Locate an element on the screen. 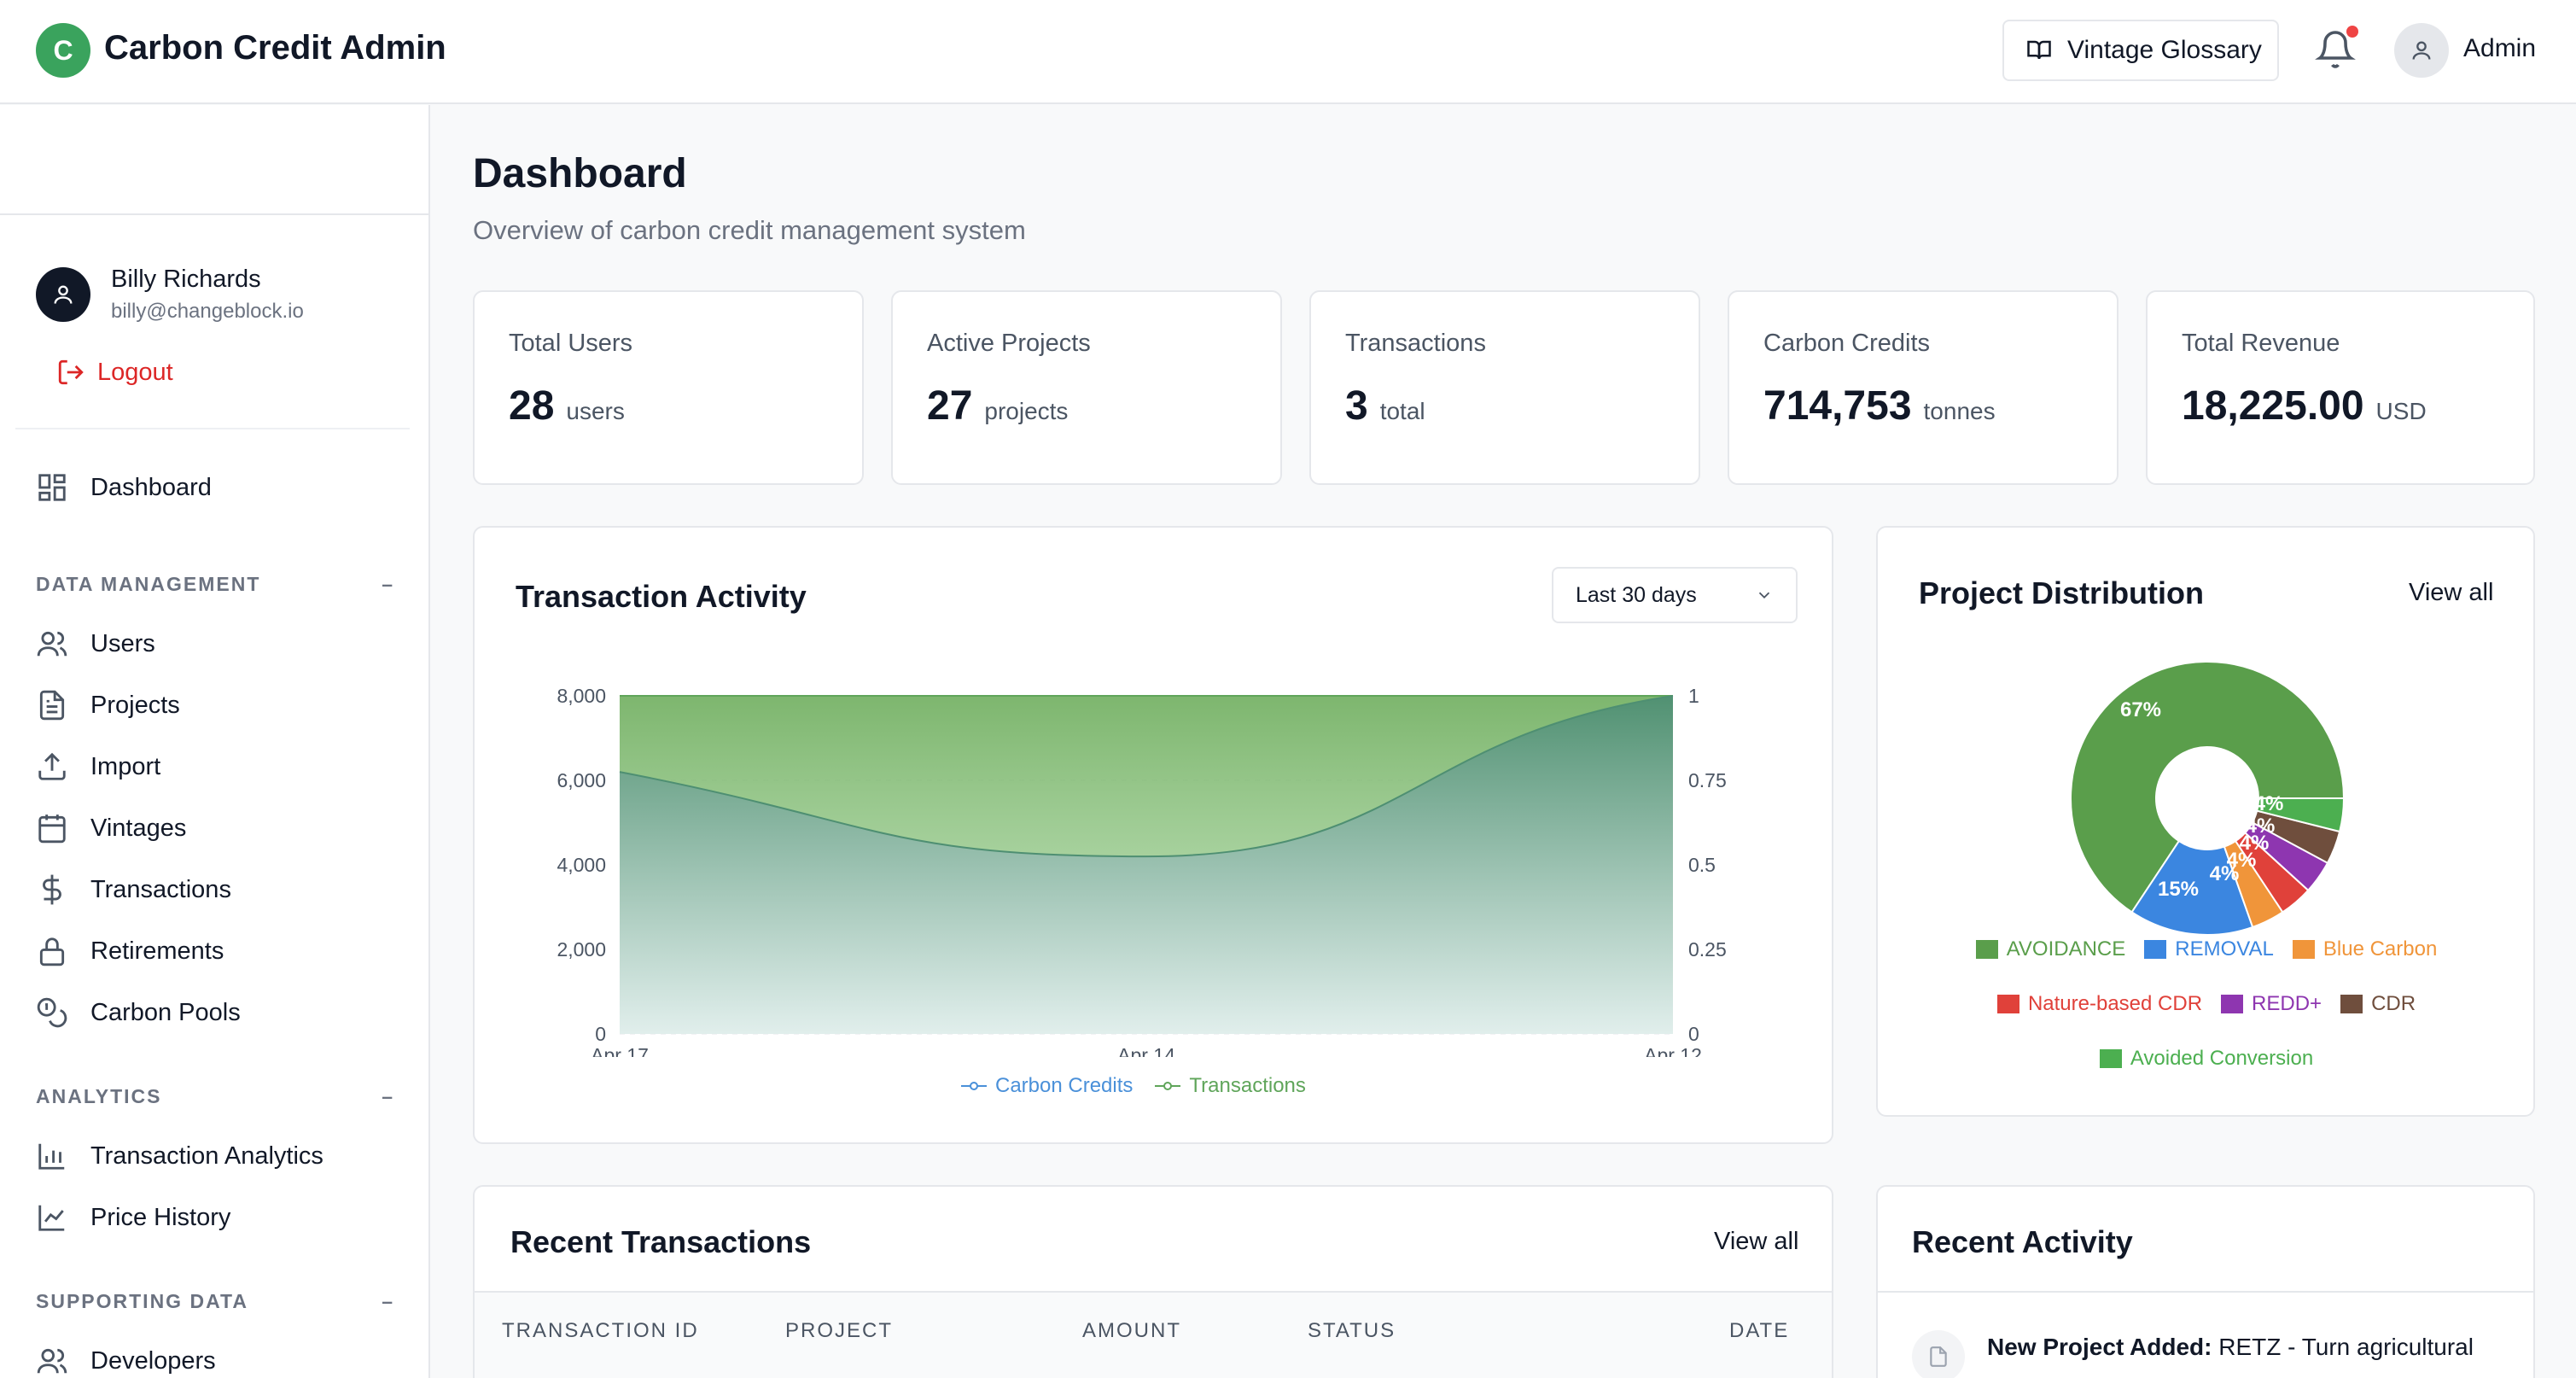 The height and width of the screenshot is (1378, 2576). section-supporting-data: SUPPORTING DATA – is located at coordinates (215, 1301).